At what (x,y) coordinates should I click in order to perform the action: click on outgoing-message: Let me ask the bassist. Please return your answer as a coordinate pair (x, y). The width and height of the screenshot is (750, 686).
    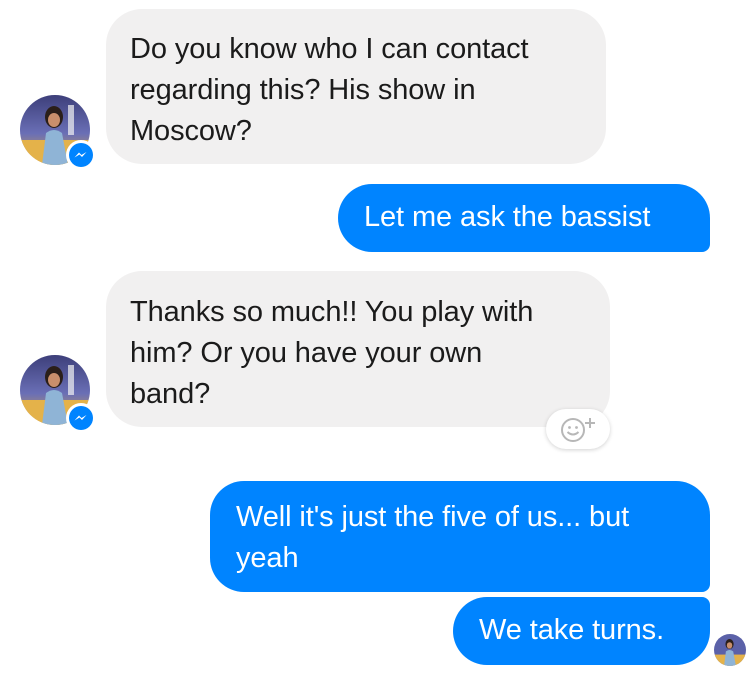
    Looking at the image, I should click on (524, 218).